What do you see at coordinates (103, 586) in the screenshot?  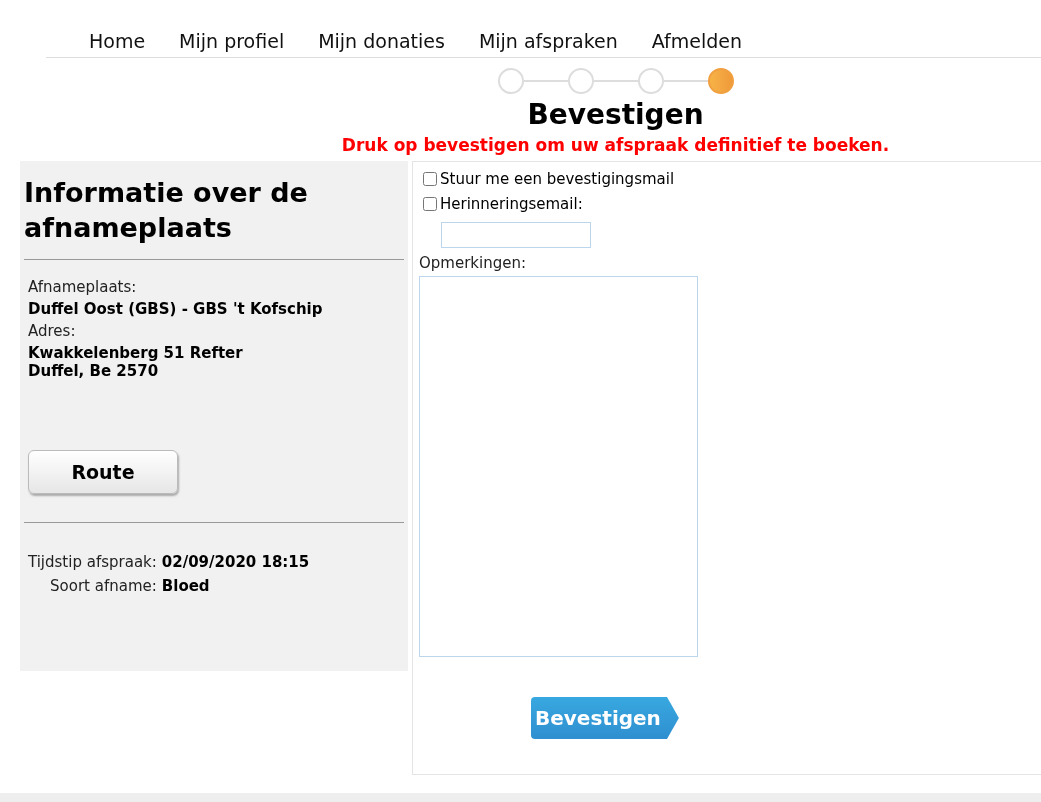 I see `detail-label: Soort afname:` at bounding box center [103, 586].